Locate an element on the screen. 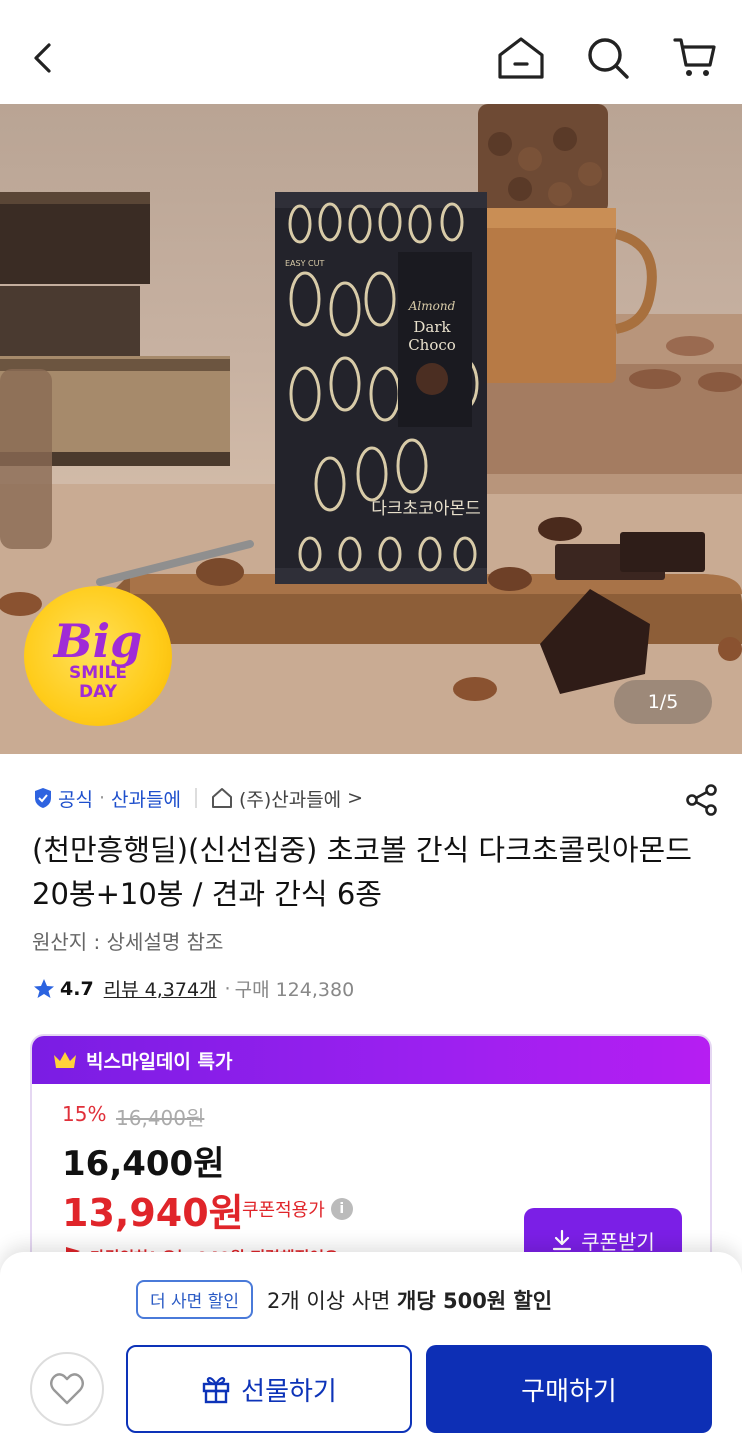 The width and height of the screenshot is (742, 1440). store-name: (주)산과들에 is located at coordinates (290, 799).